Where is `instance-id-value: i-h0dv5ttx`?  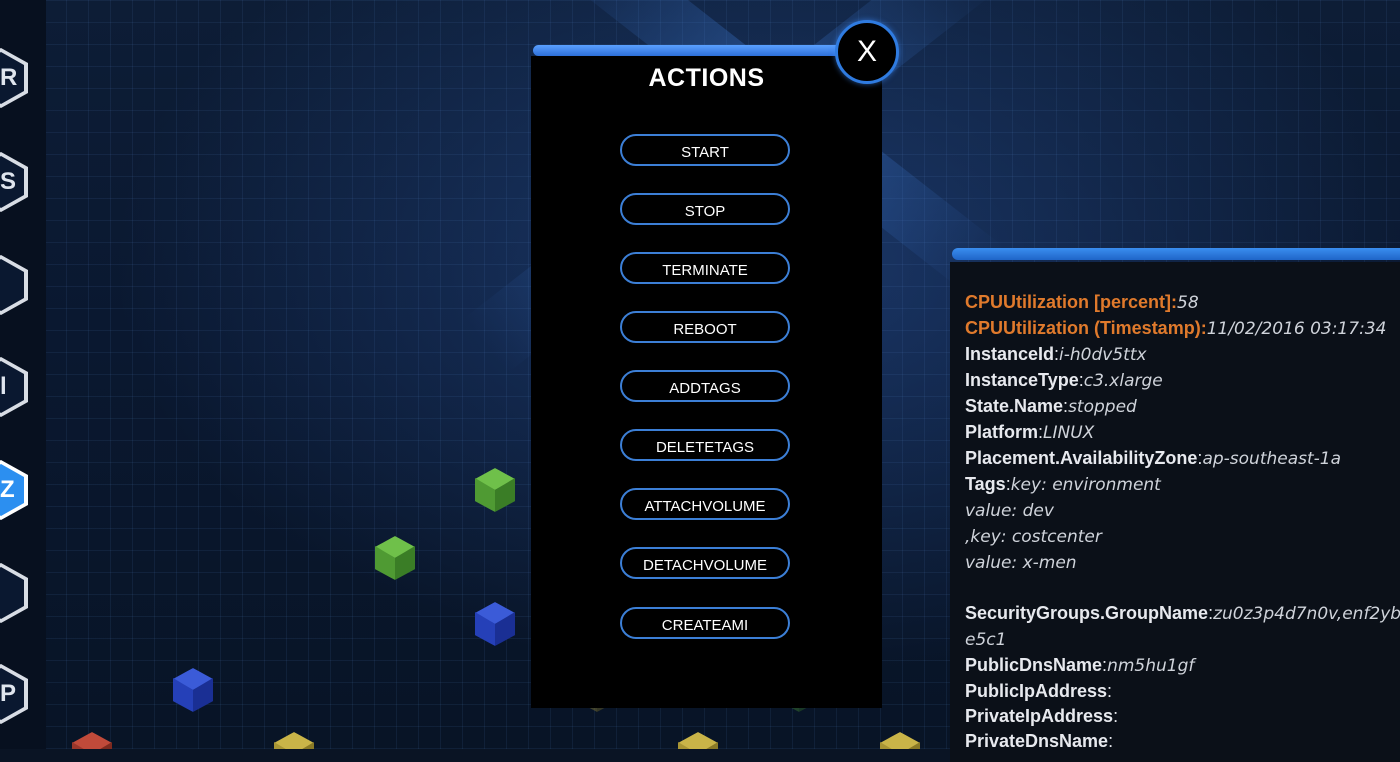
instance-id-value: i-h0dv5ttx is located at coordinates (1103, 355).